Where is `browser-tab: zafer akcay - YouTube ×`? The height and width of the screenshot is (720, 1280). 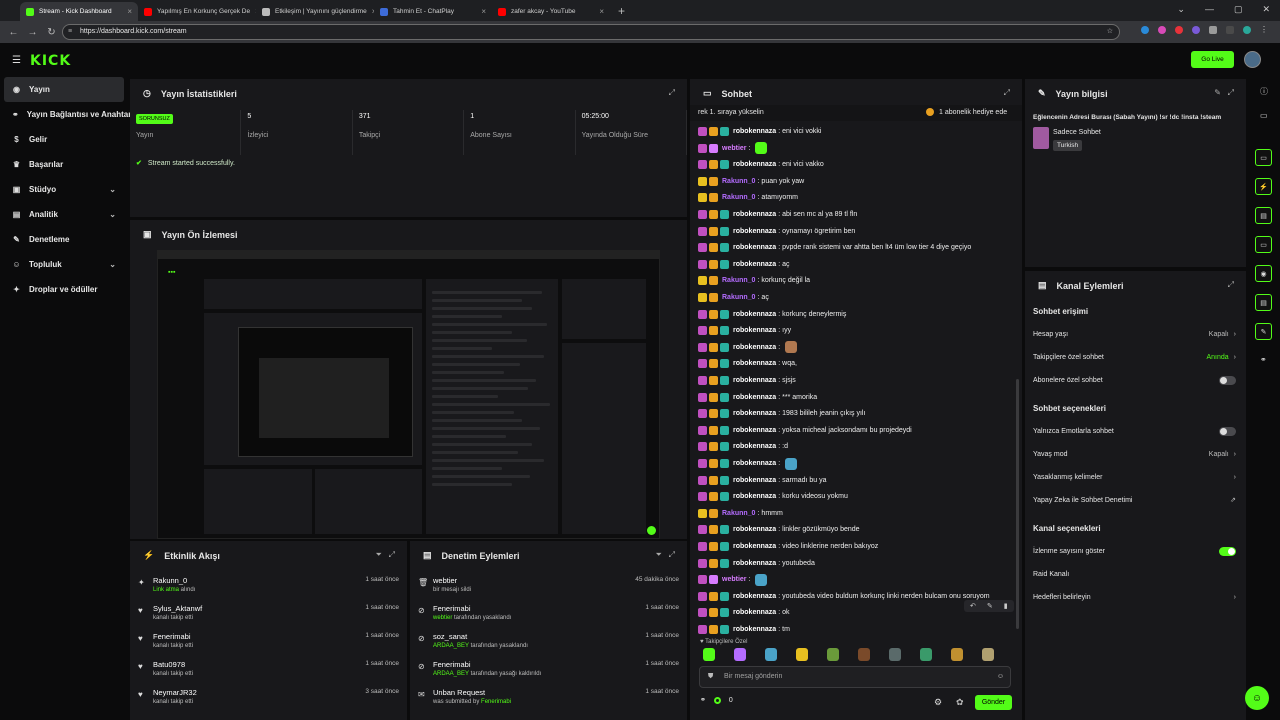
browser-tab: zafer akcay - YouTube × is located at coordinates (551, 11).